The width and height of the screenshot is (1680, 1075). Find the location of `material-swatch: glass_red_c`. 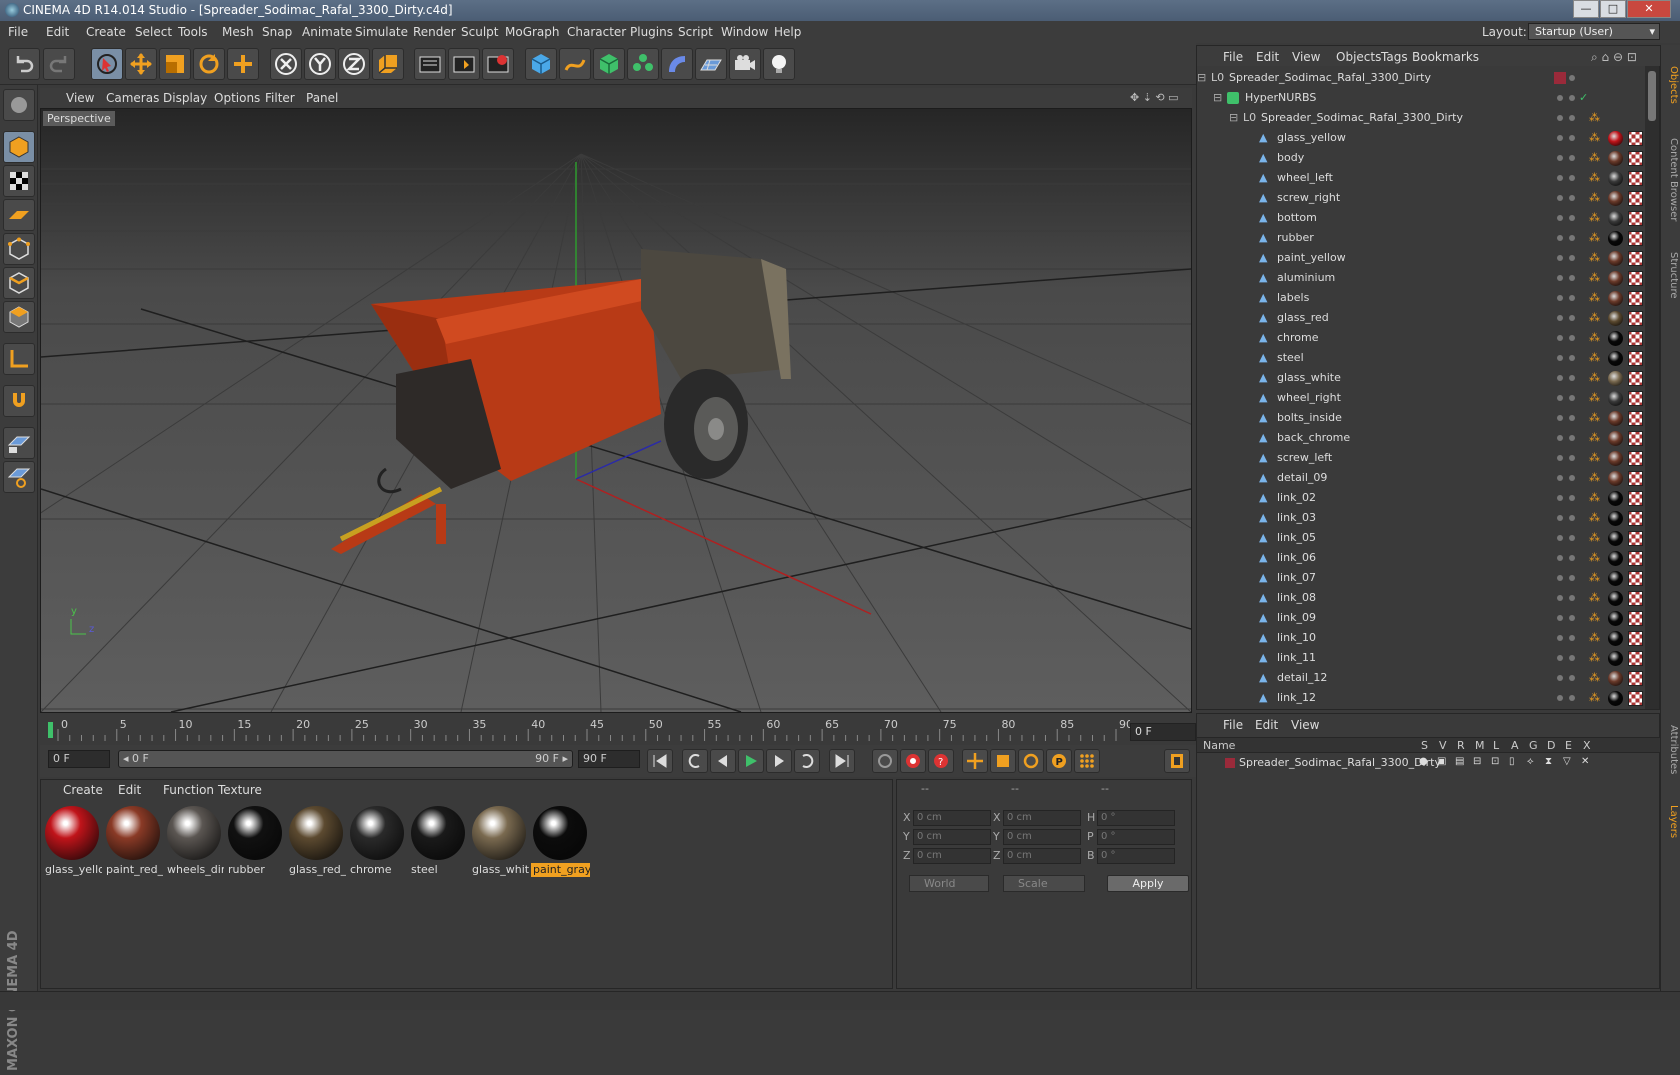

material-swatch: glass_red_c is located at coordinates (316, 841).